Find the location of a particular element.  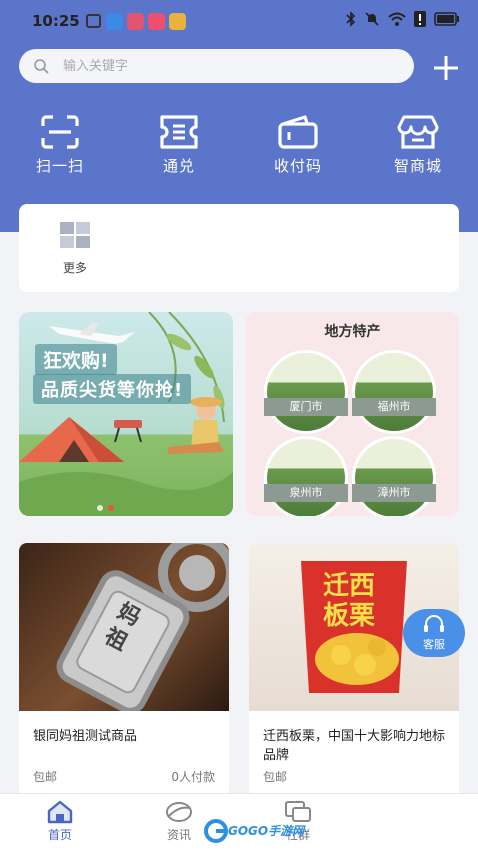

wallet-icon is located at coordinates (298, 132).